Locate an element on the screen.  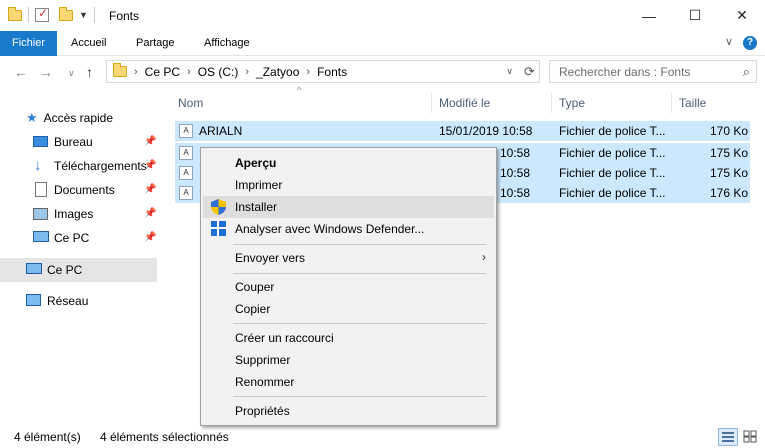
menu-item-copy: Copier is located at coordinates (348, 309).